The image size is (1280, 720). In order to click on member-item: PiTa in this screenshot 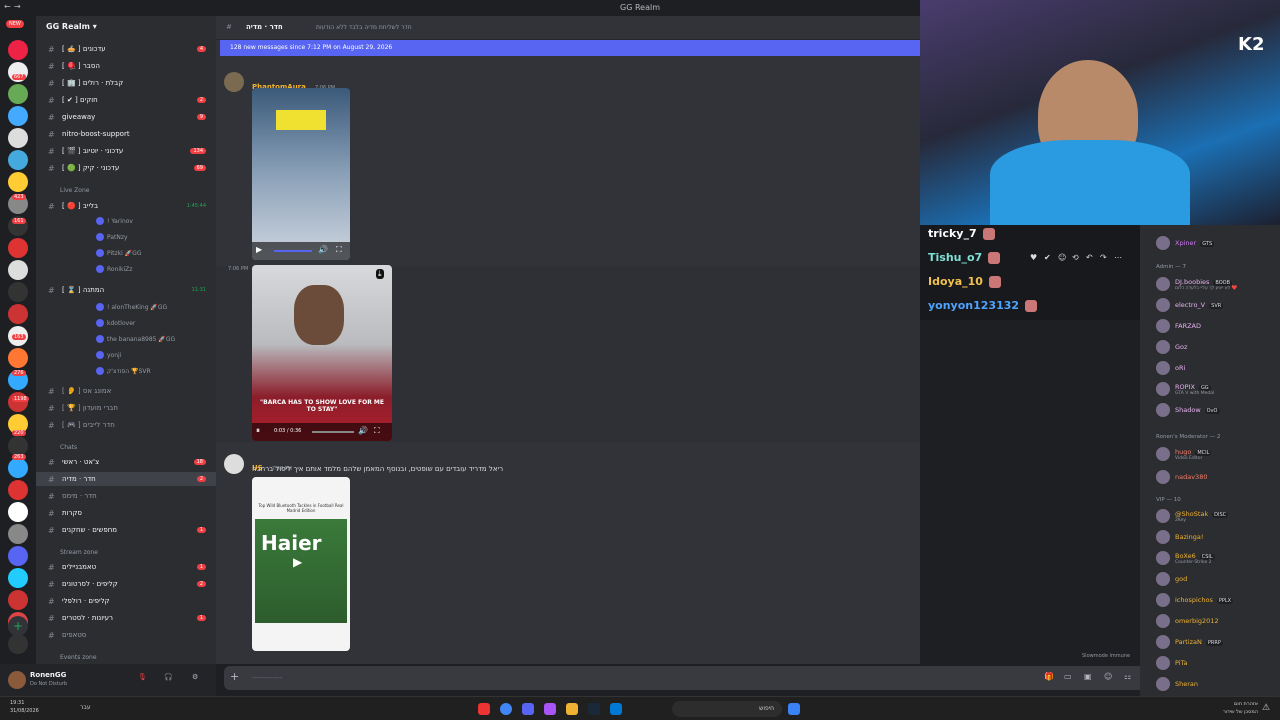, I will do `click(1216, 663)`.